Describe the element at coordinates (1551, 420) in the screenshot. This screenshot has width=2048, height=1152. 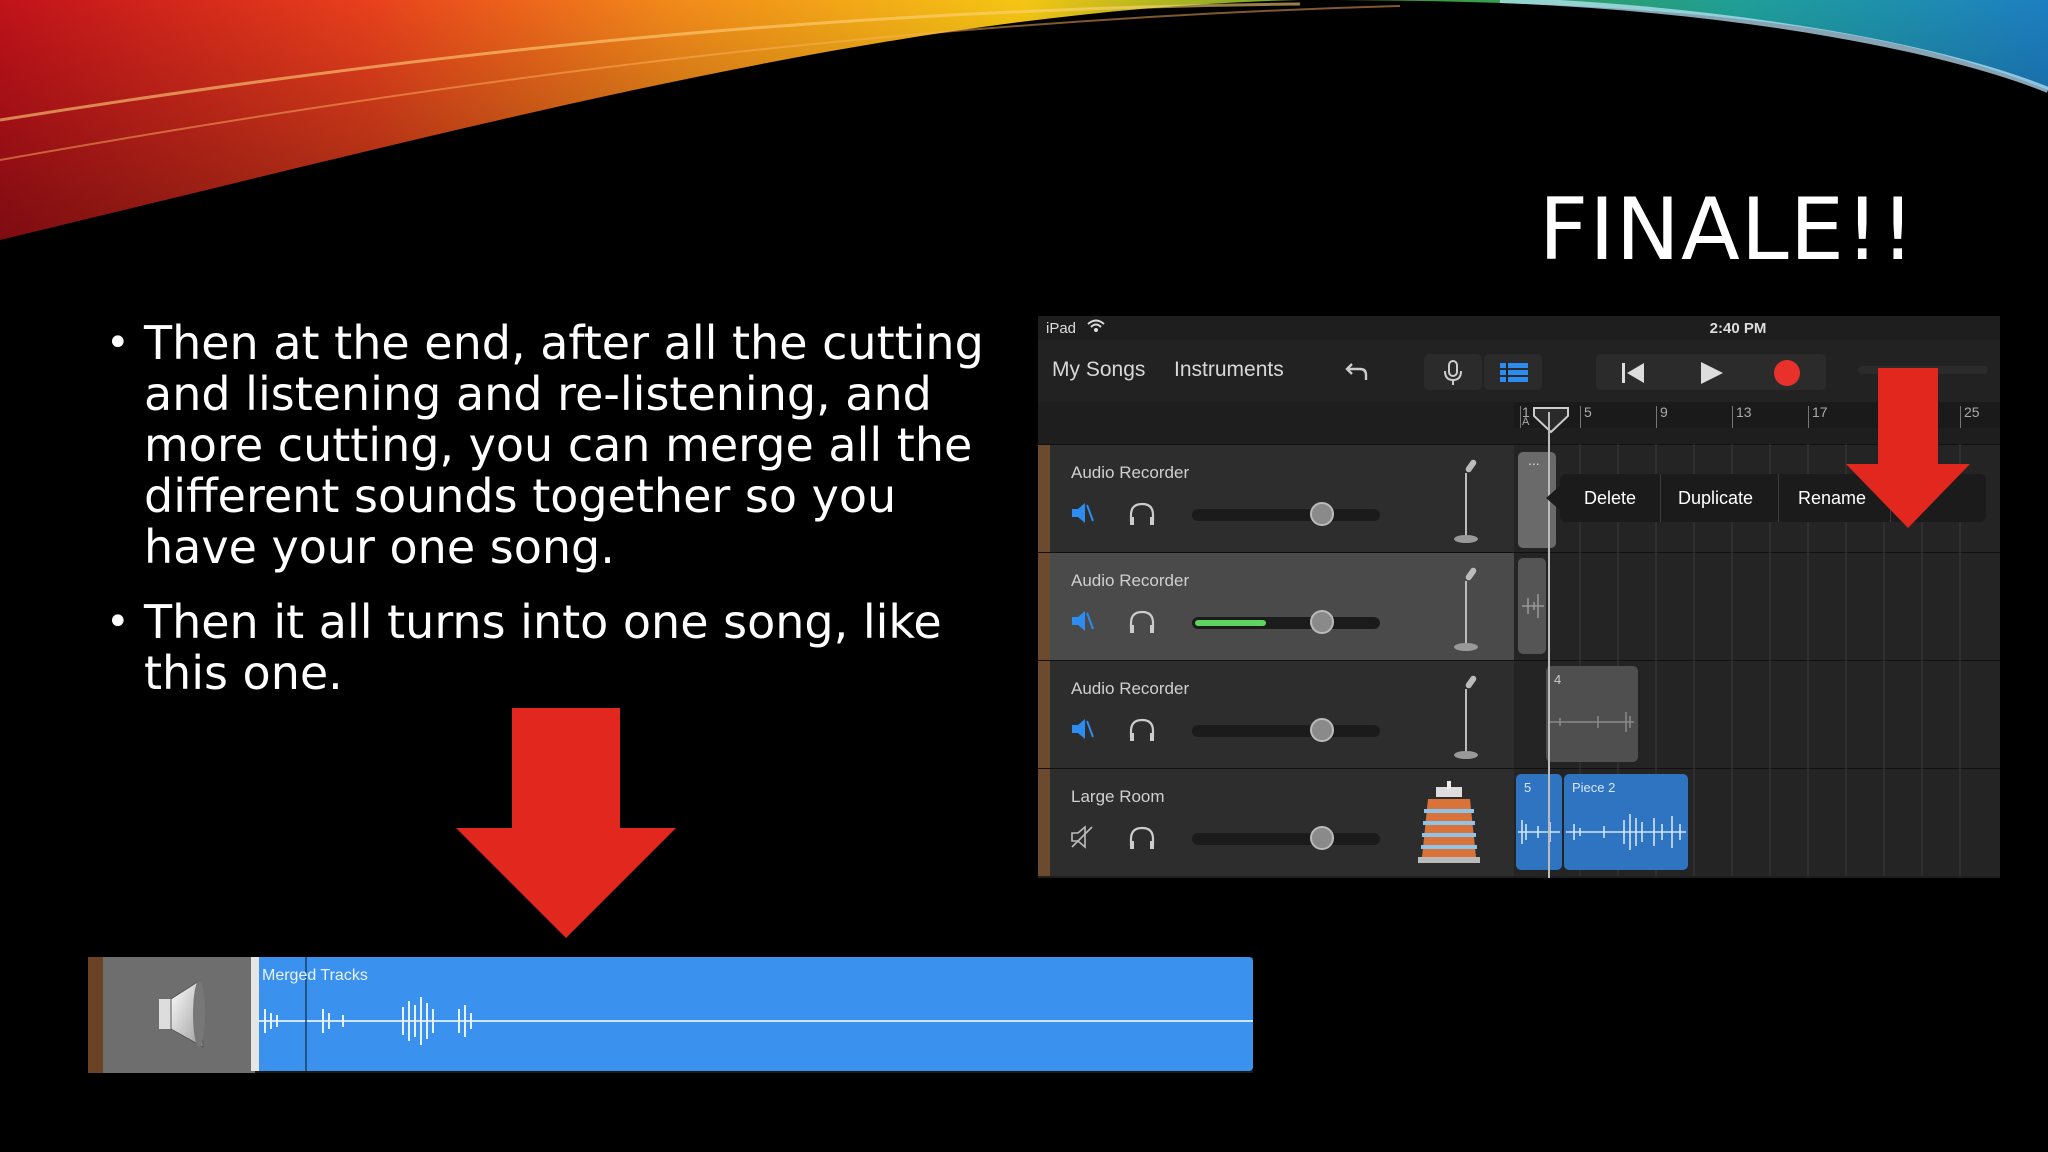
I see `playhead-handle-icon` at that location.